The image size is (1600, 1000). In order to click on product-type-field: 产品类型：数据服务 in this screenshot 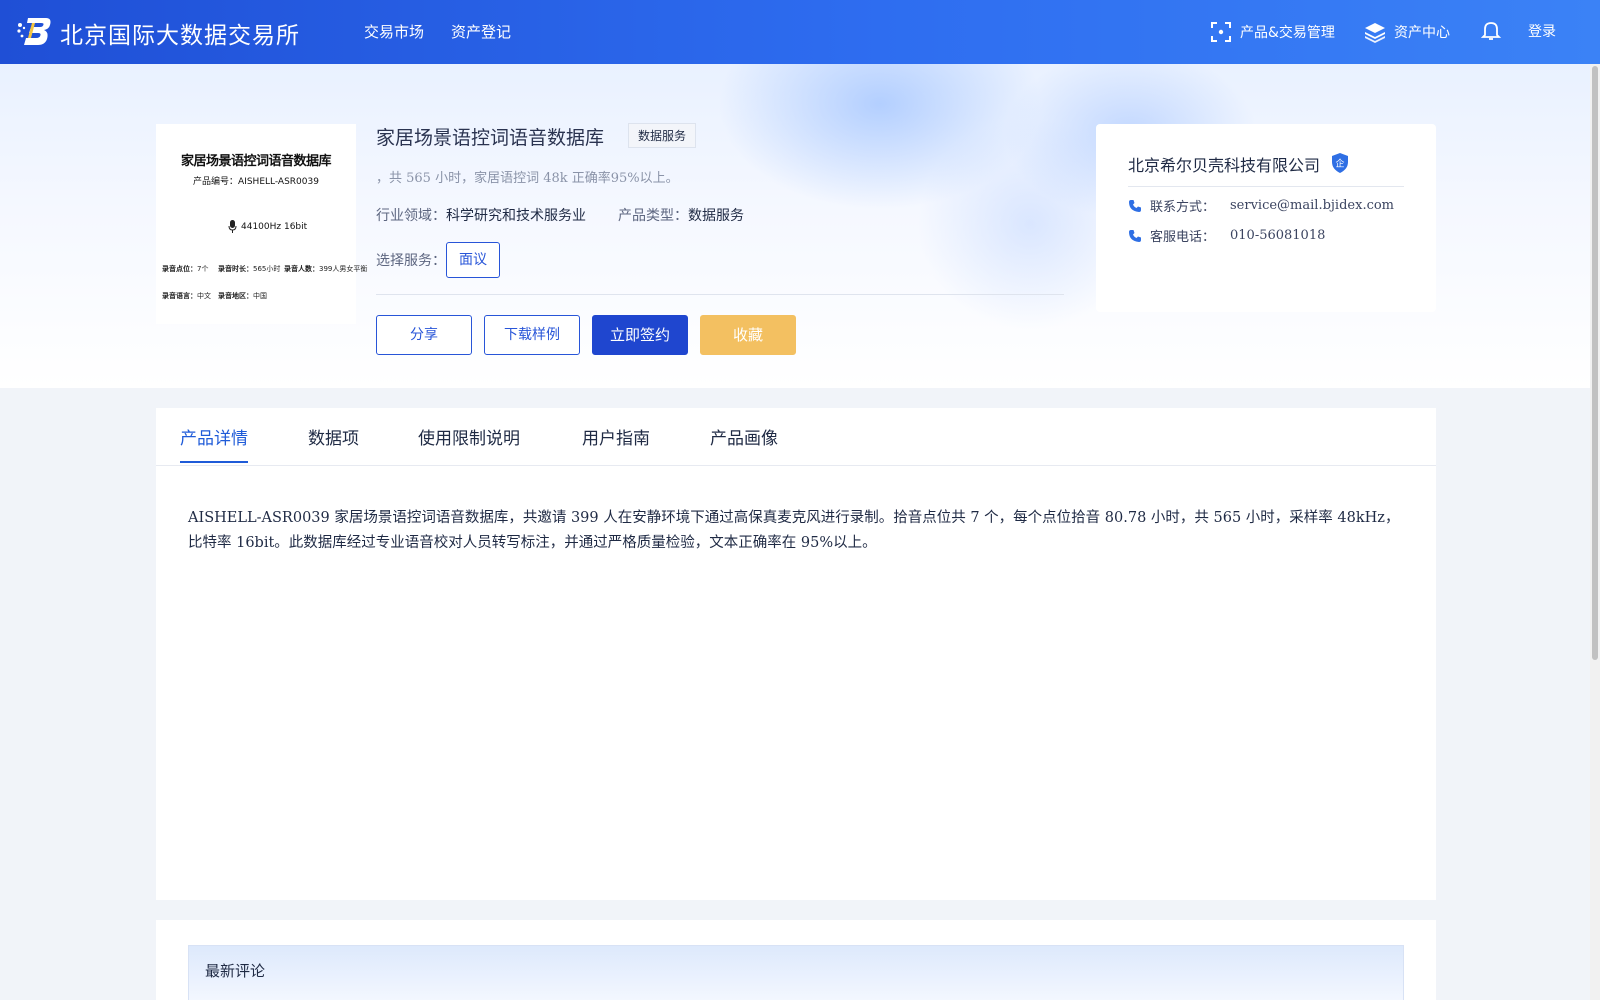, I will do `click(681, 215)`.